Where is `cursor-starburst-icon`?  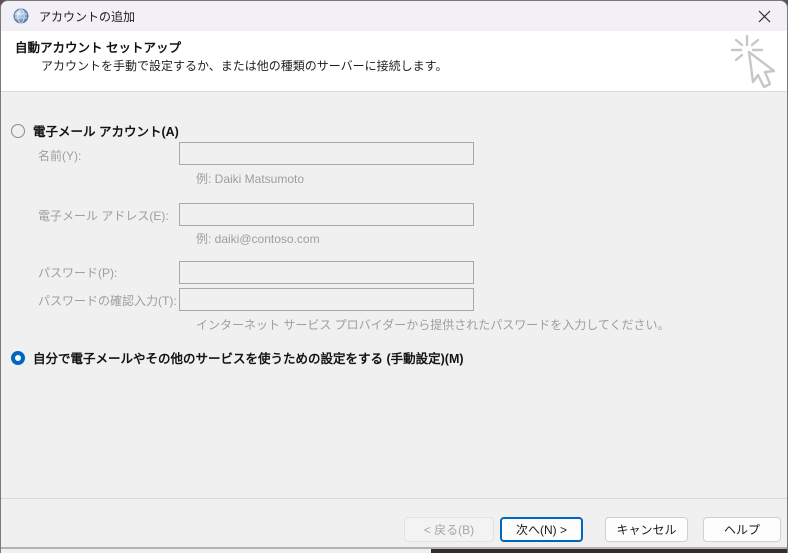
cursor-starburst-icon is located at coordinates (753, 61).